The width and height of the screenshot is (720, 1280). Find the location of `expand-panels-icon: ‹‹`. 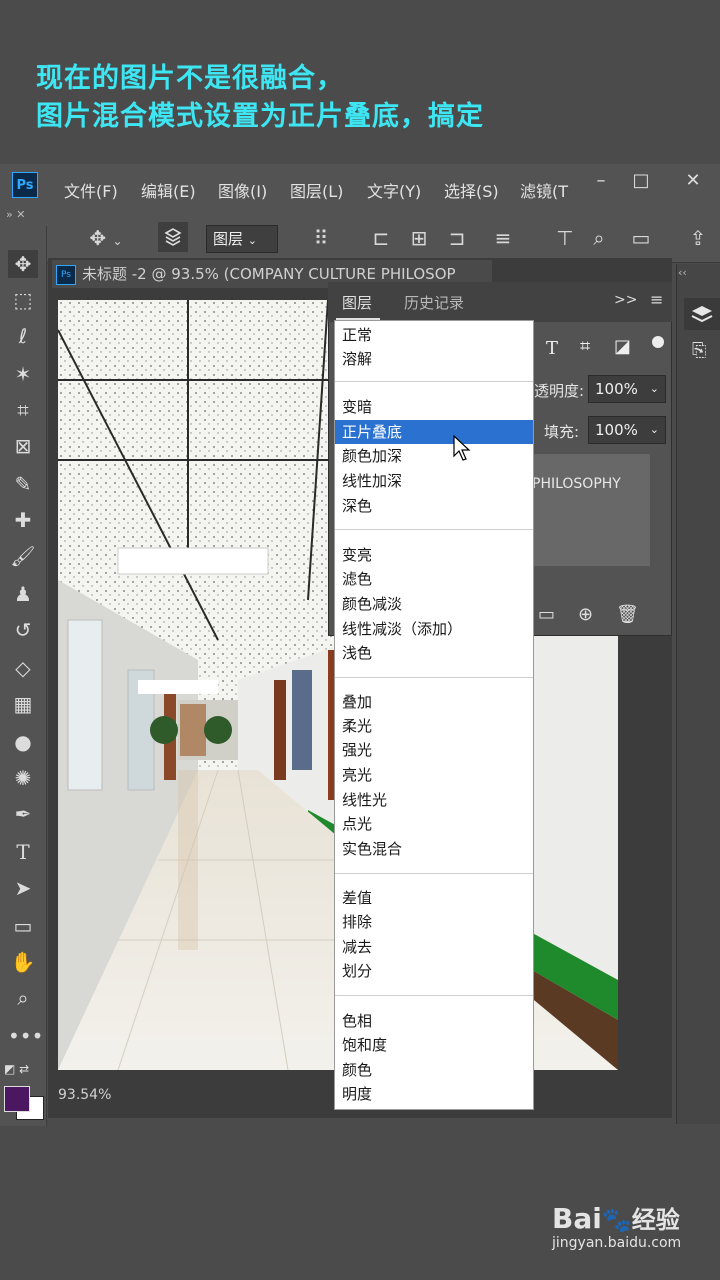

expand-panels-icon: ‹‹ is located at coordinates (682, 272).